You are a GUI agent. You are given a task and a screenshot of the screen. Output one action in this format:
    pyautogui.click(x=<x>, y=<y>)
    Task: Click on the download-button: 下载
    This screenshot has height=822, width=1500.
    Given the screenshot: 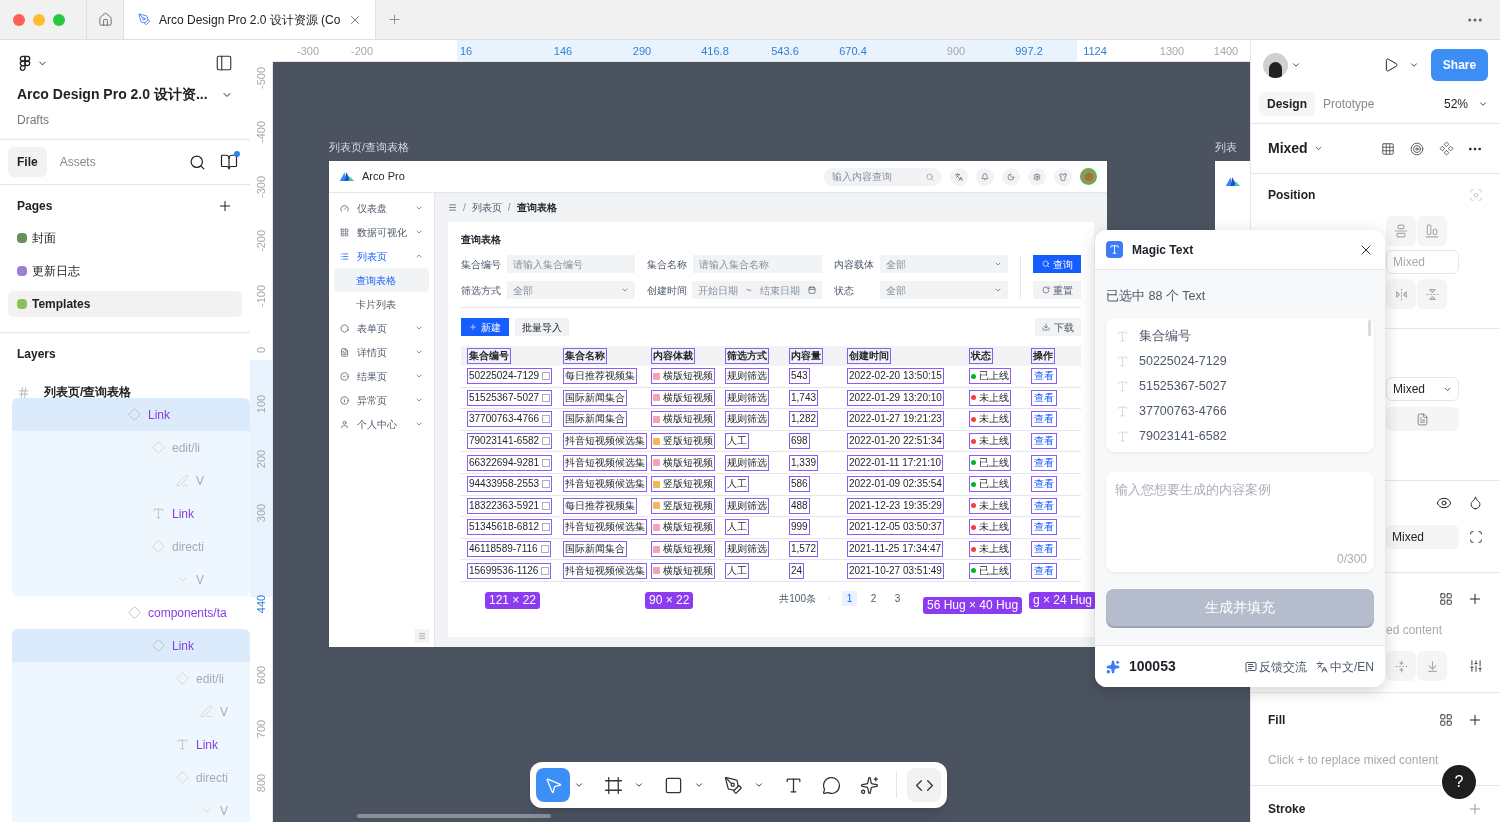 What is the action you would take?
    pyautogui.click(x=1058, y=327)
    